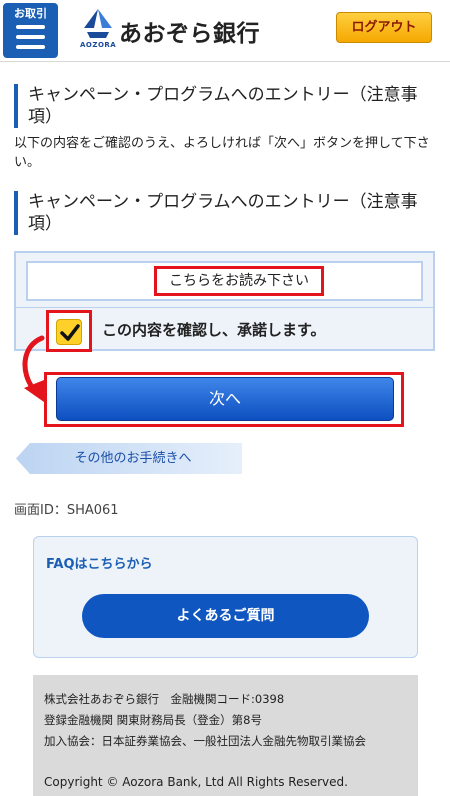  What do you see at coordinates (153, 720) in the screenshot?
I see `footer-registration: 登録金融機関 関東財務局長（登金）第8号` at bounding box center [153, 720].